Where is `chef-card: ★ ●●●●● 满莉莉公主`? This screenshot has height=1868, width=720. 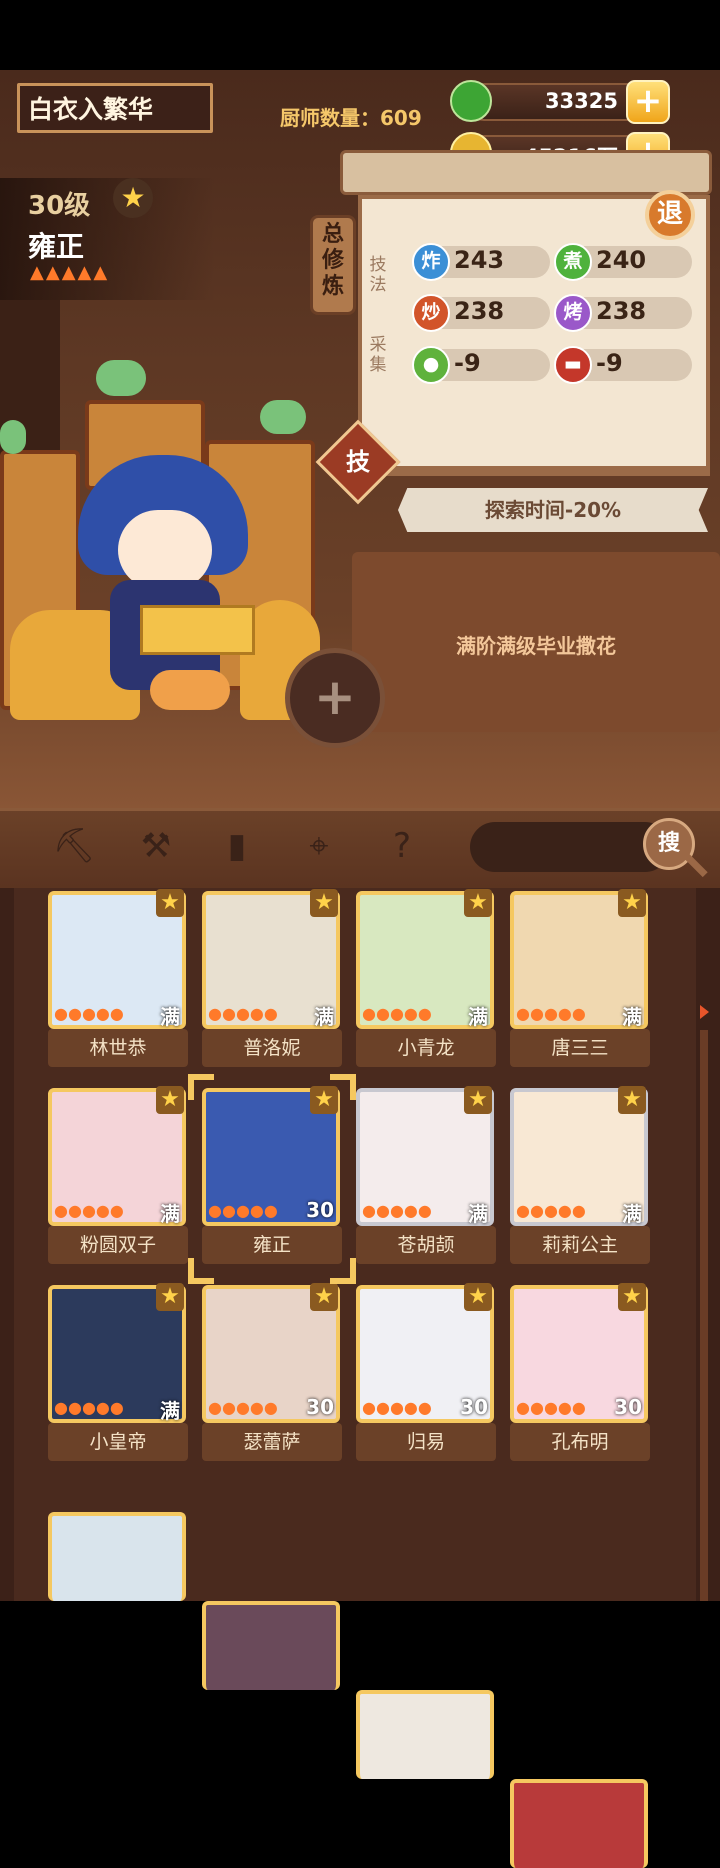 chef-card: ★ ●●●●● 满莉莉公主 is located at coordinates (580, 1184).